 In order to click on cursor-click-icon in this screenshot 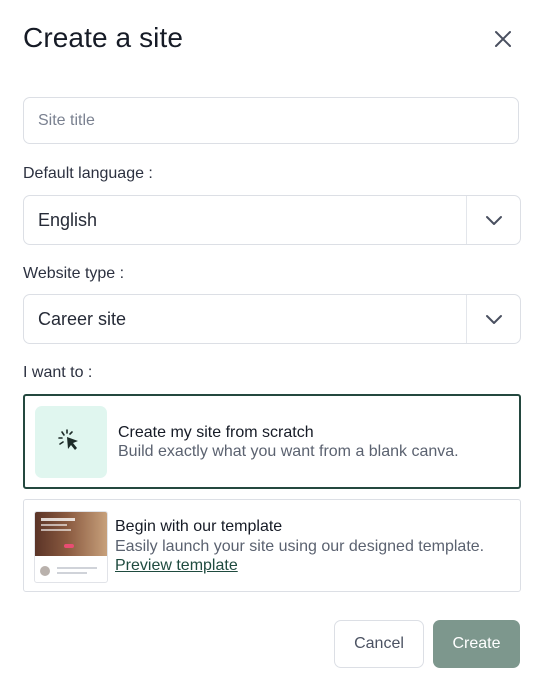, I will do `click(68, 439)`.